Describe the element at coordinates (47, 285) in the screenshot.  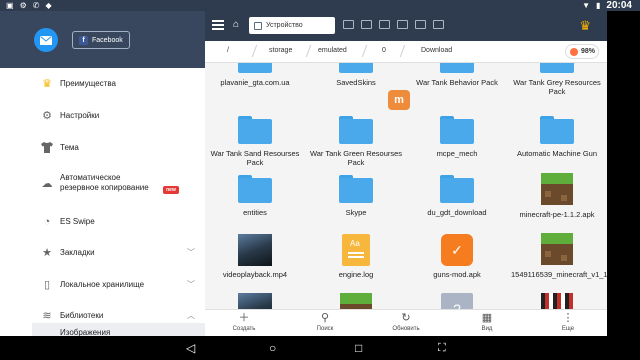
I see `phone-icon: ▯` at that location.